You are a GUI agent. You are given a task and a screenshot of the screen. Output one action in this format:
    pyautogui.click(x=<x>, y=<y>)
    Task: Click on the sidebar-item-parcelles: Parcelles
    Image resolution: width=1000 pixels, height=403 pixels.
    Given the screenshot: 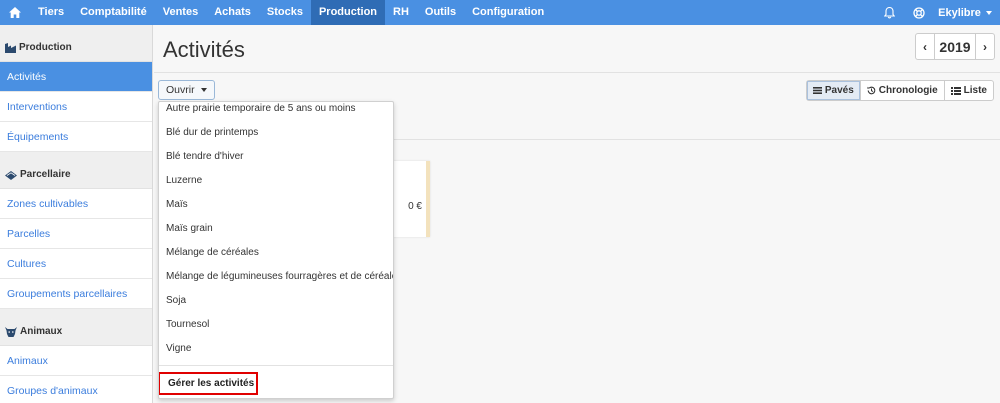 What is the action you would take?
    pyautogui.click(x=76, y=234)
    